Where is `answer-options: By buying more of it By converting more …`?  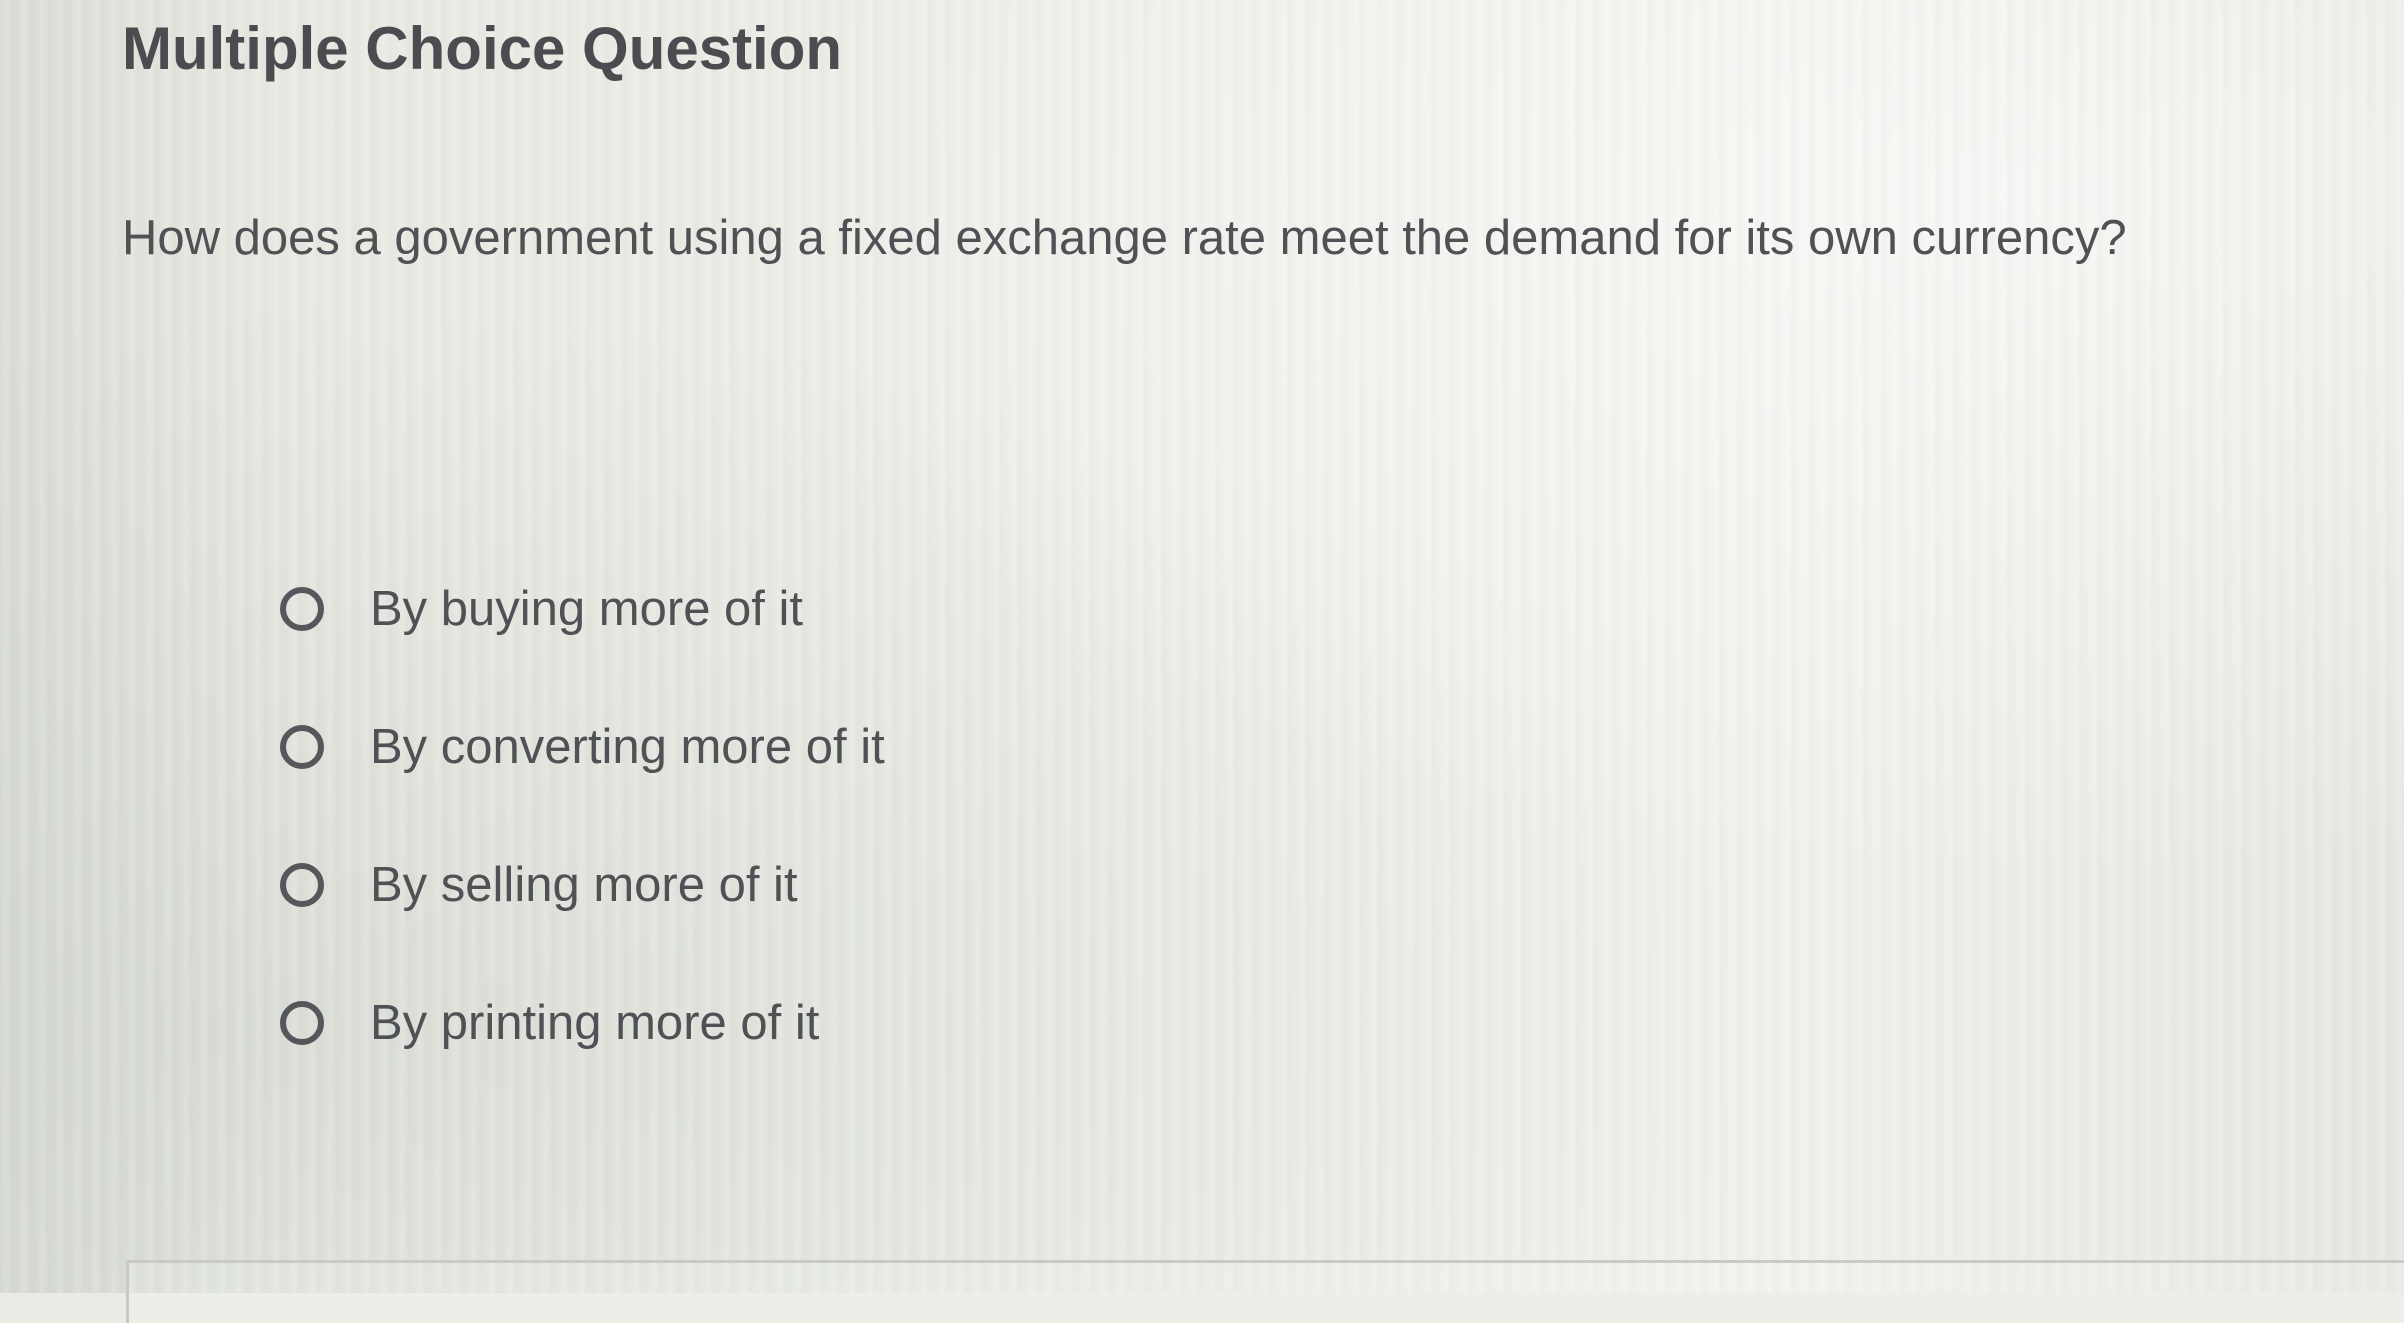
answer-options: By buying more of it By converting more … is located at coordinates (582, 816).